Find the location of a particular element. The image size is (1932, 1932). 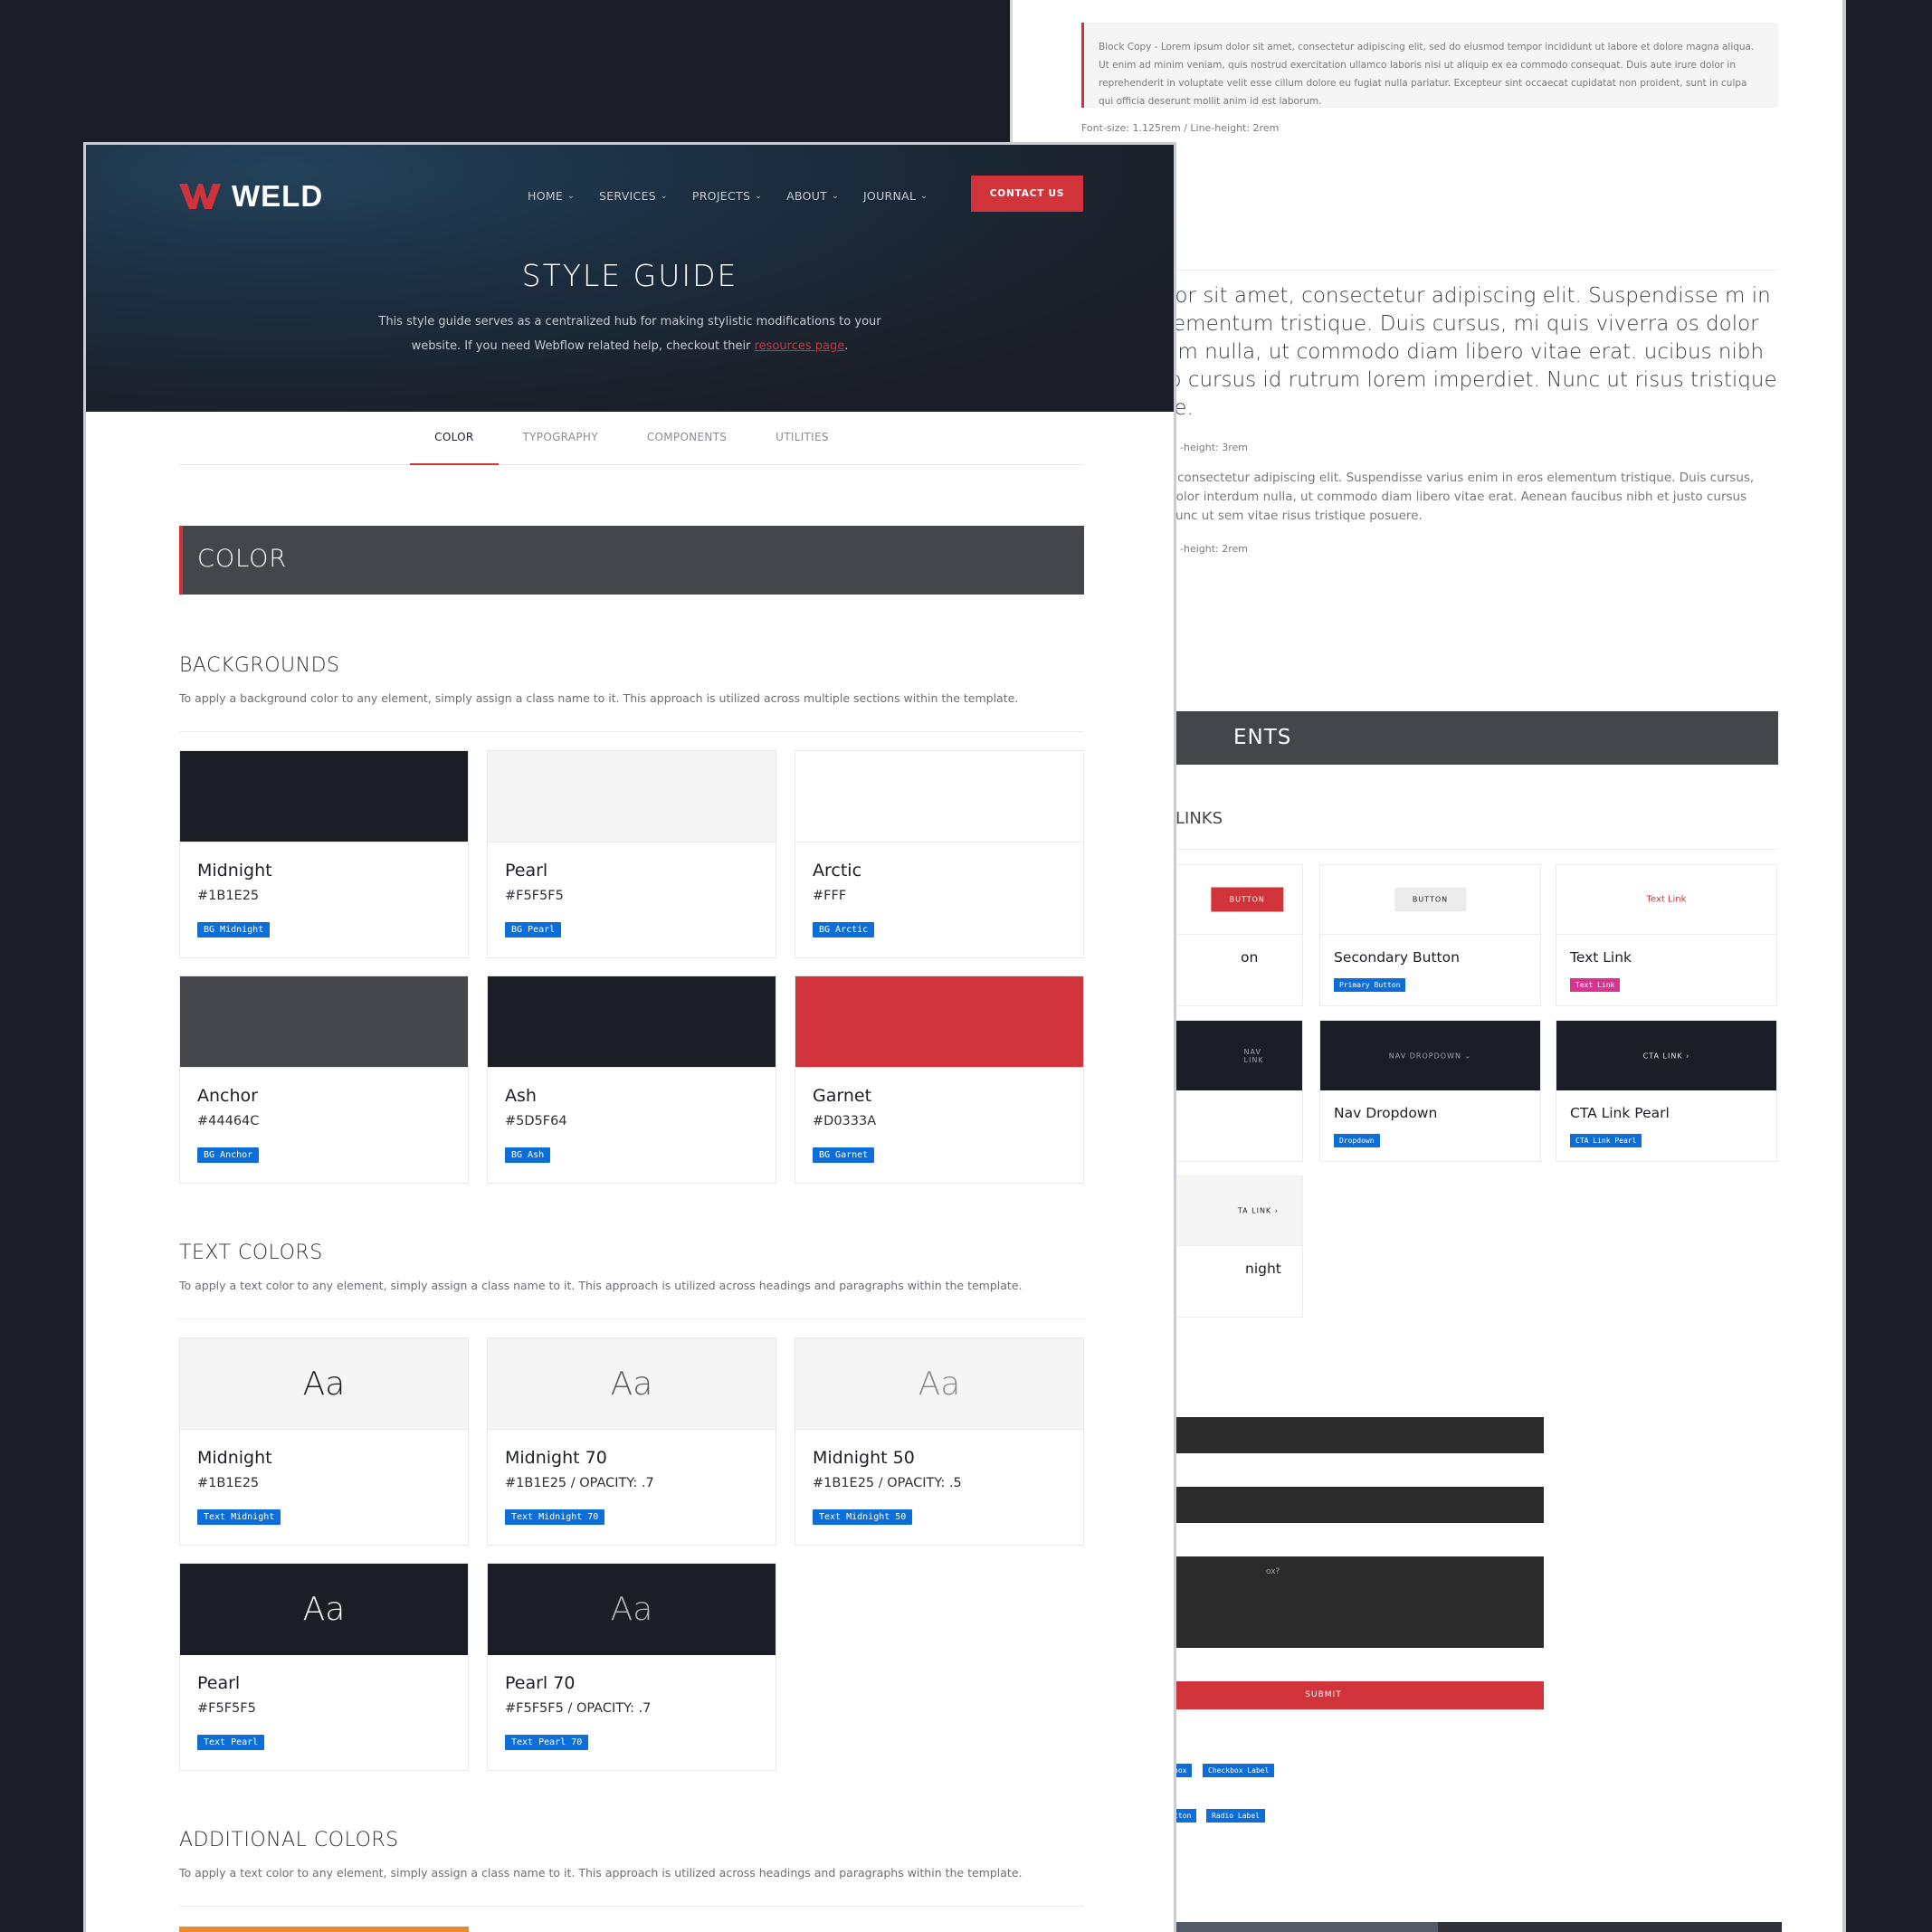

nav-projects: PROJECTS ⌄ is located at coordinates (727, 196).